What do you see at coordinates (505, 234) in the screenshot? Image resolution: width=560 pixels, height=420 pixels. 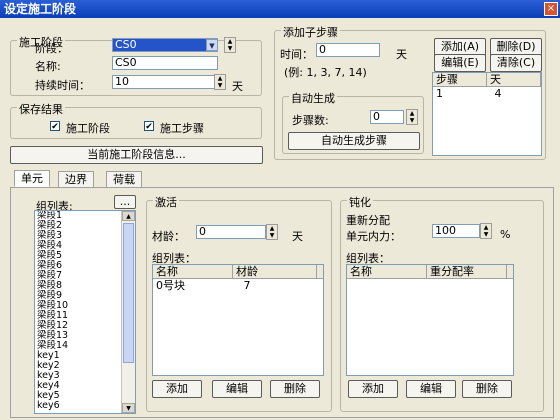 I see `force-unit: %` at bounding box center [505, 234].